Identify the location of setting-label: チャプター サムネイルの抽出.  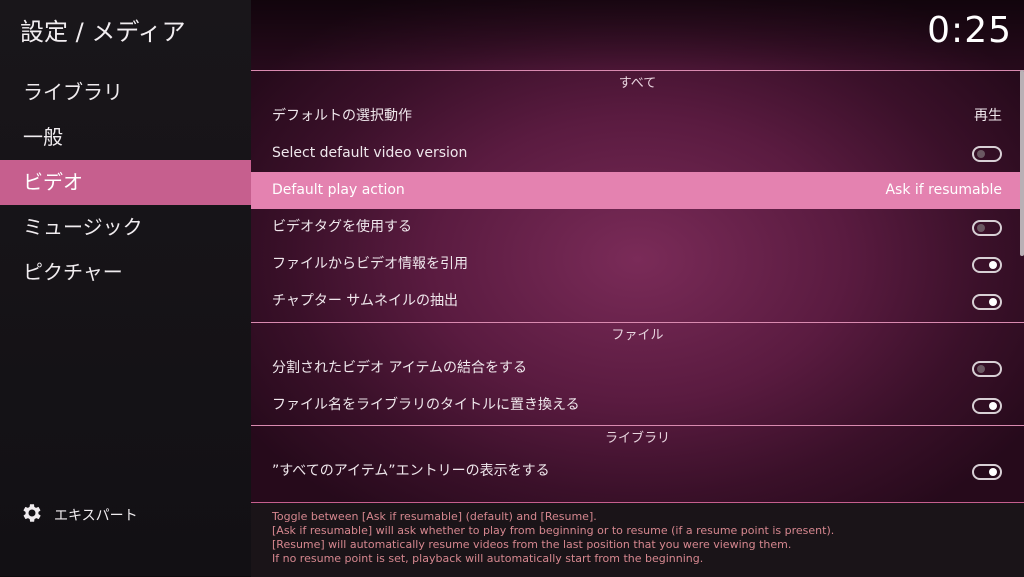
(365, 301).